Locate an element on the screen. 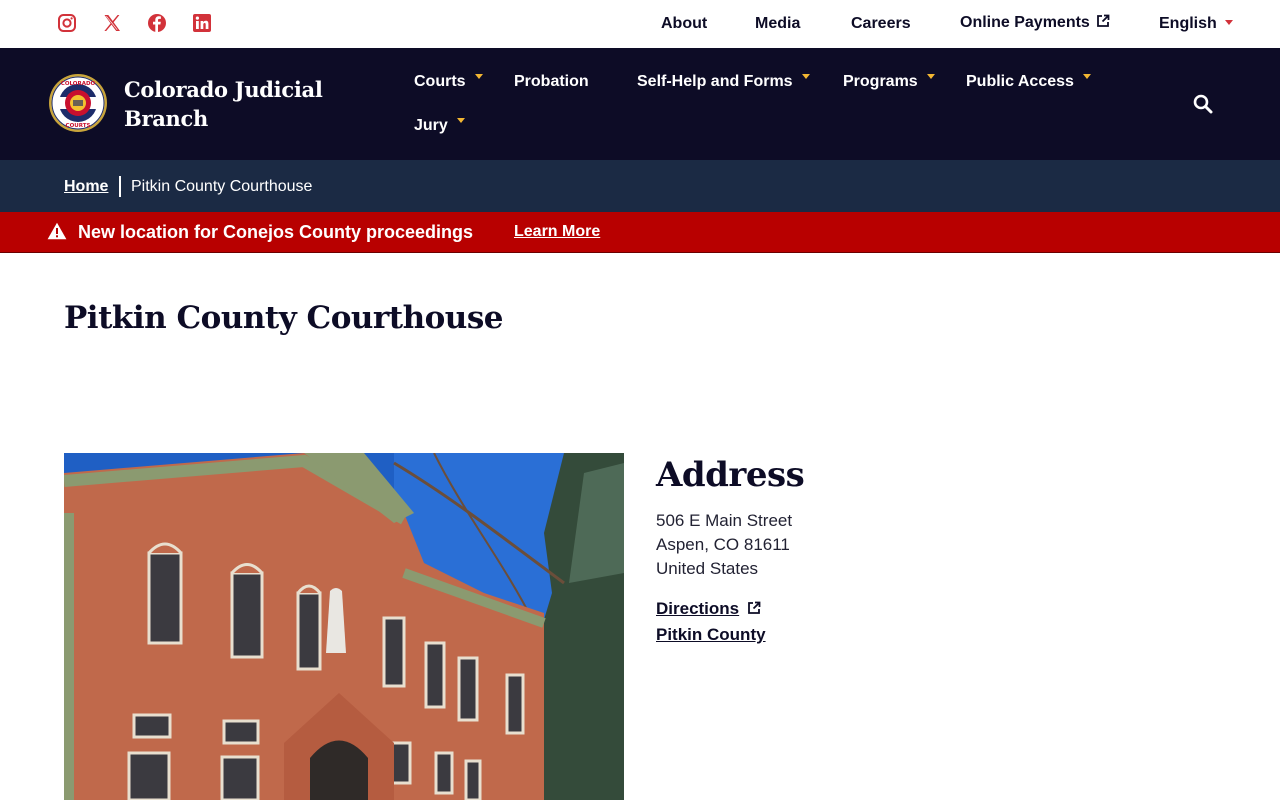  facebook-icon is located at coordinates (157, 23).